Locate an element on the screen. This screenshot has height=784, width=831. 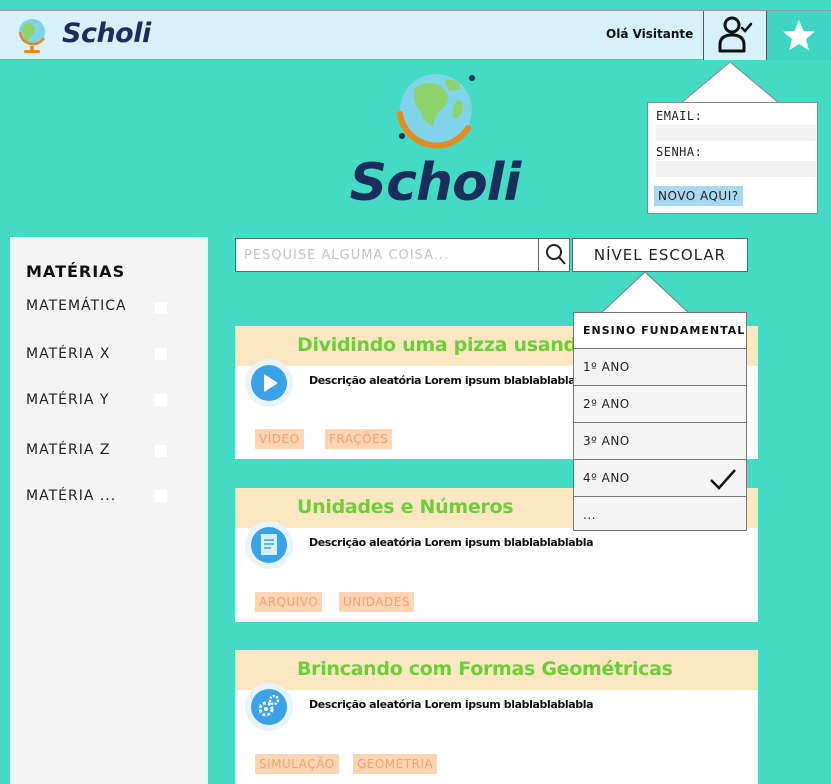
tag-simulacao: SIMULAÇÃO is located at coordinates (297, 764).